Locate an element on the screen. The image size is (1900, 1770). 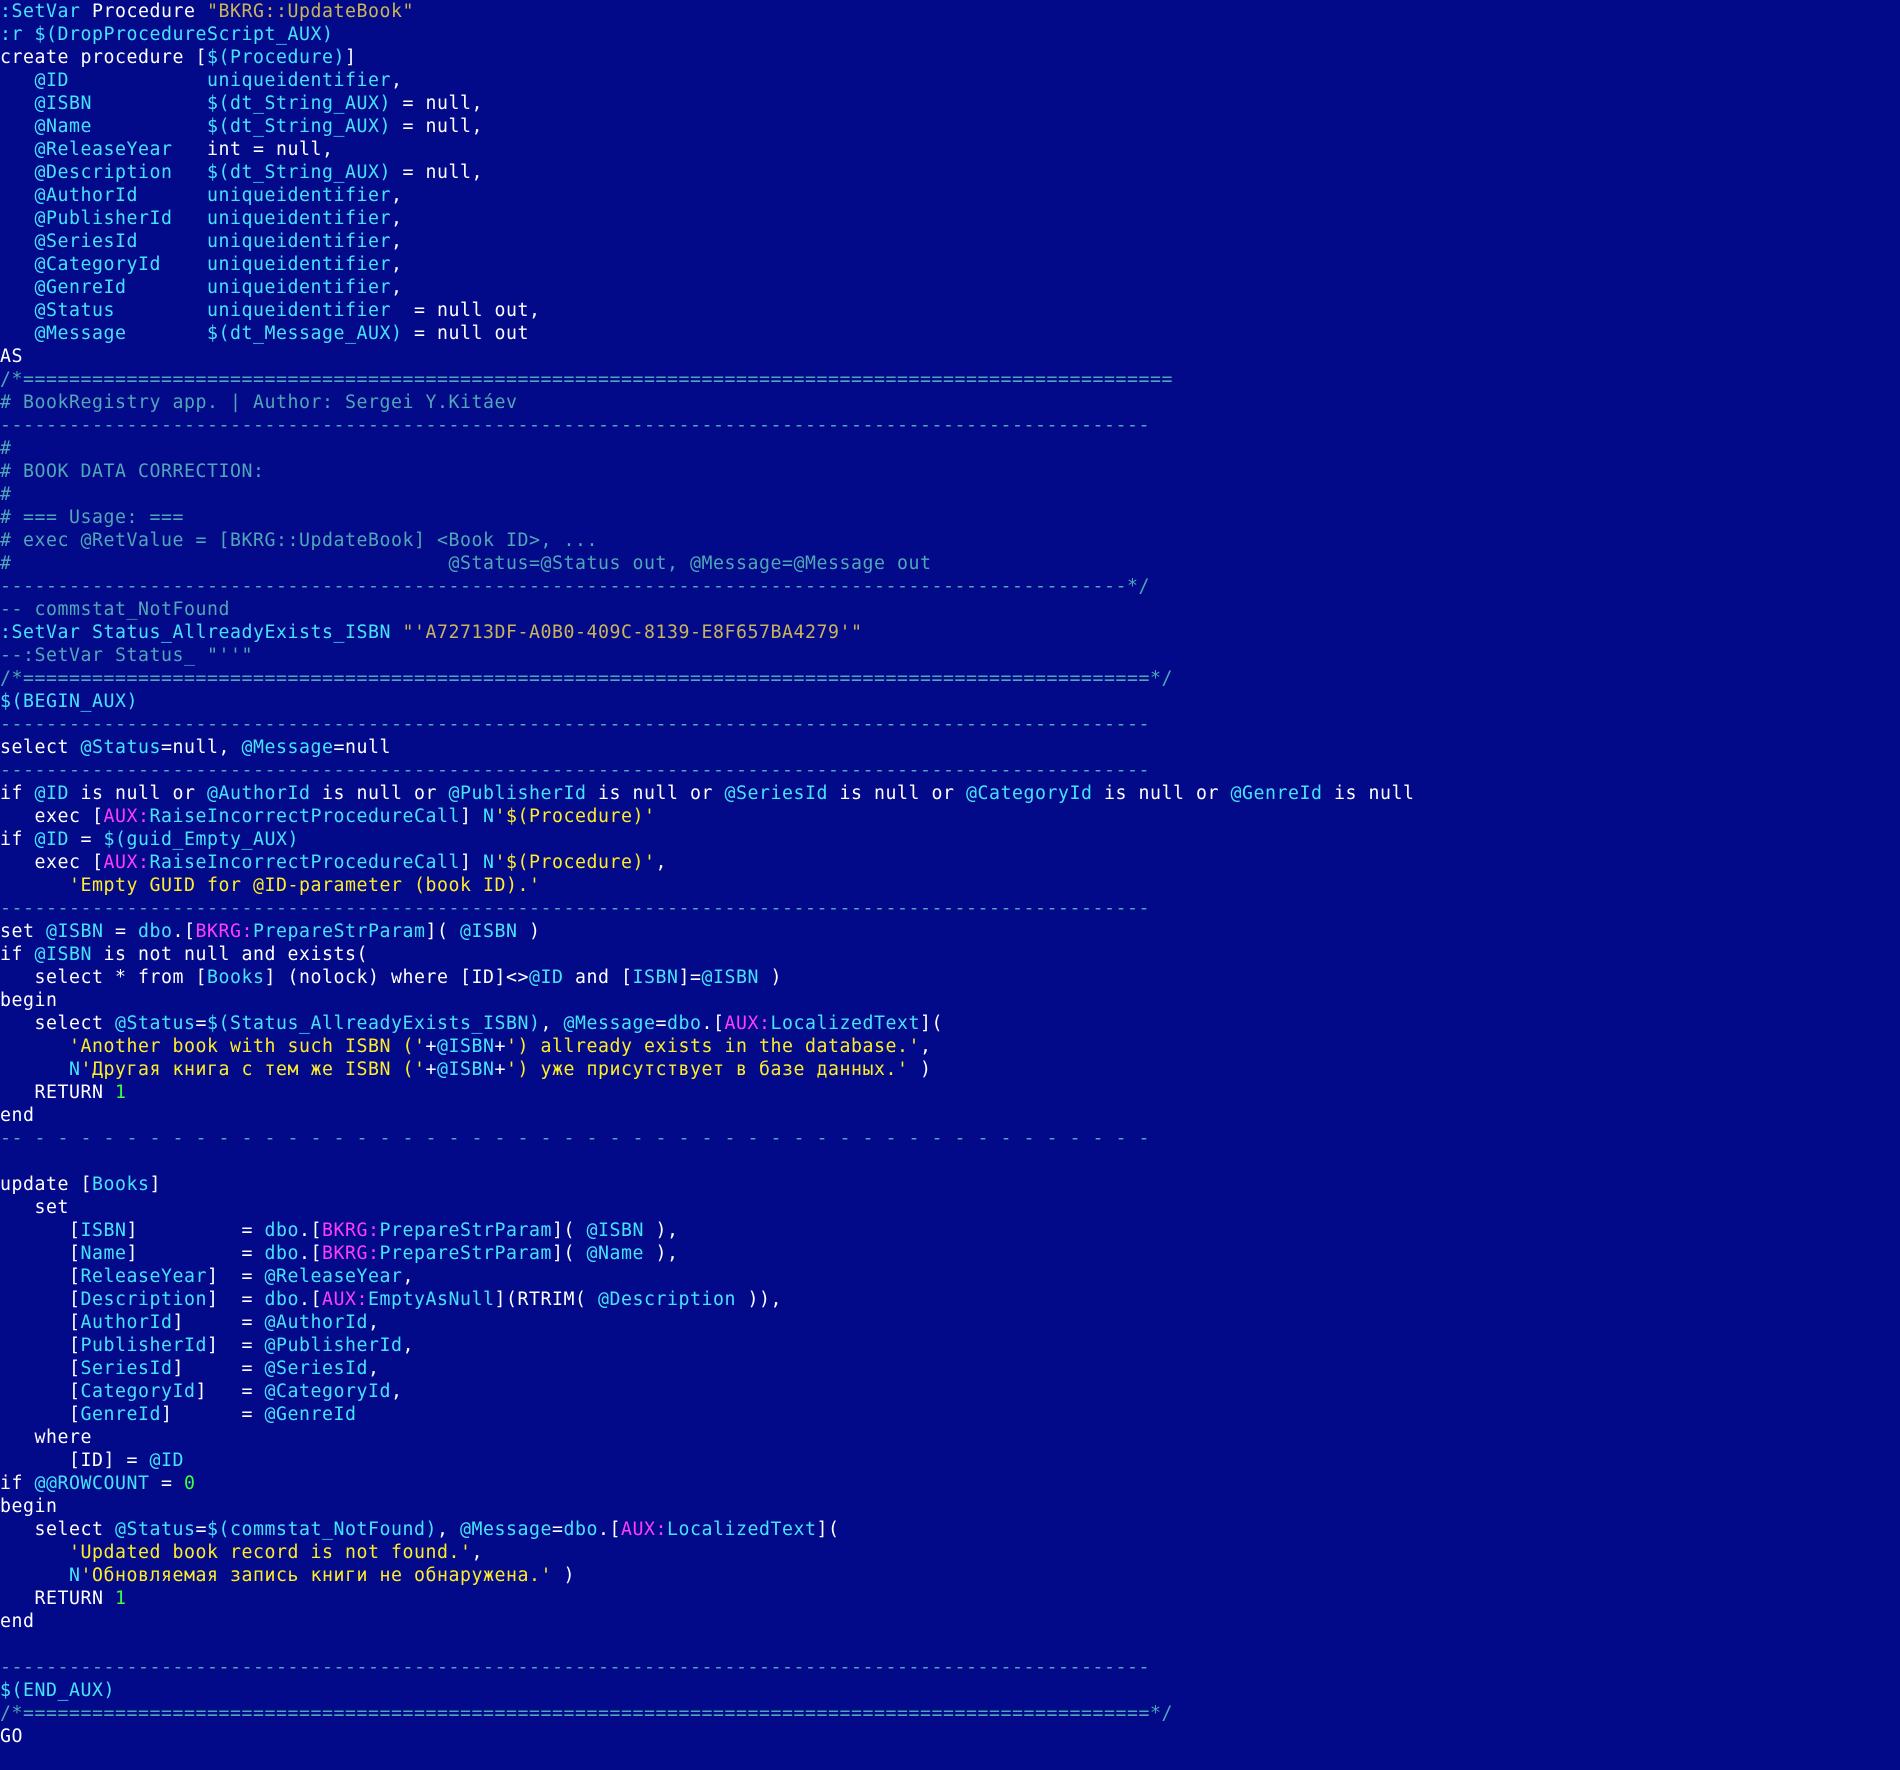
code-token: GO is located at coordinates (11, 1736).